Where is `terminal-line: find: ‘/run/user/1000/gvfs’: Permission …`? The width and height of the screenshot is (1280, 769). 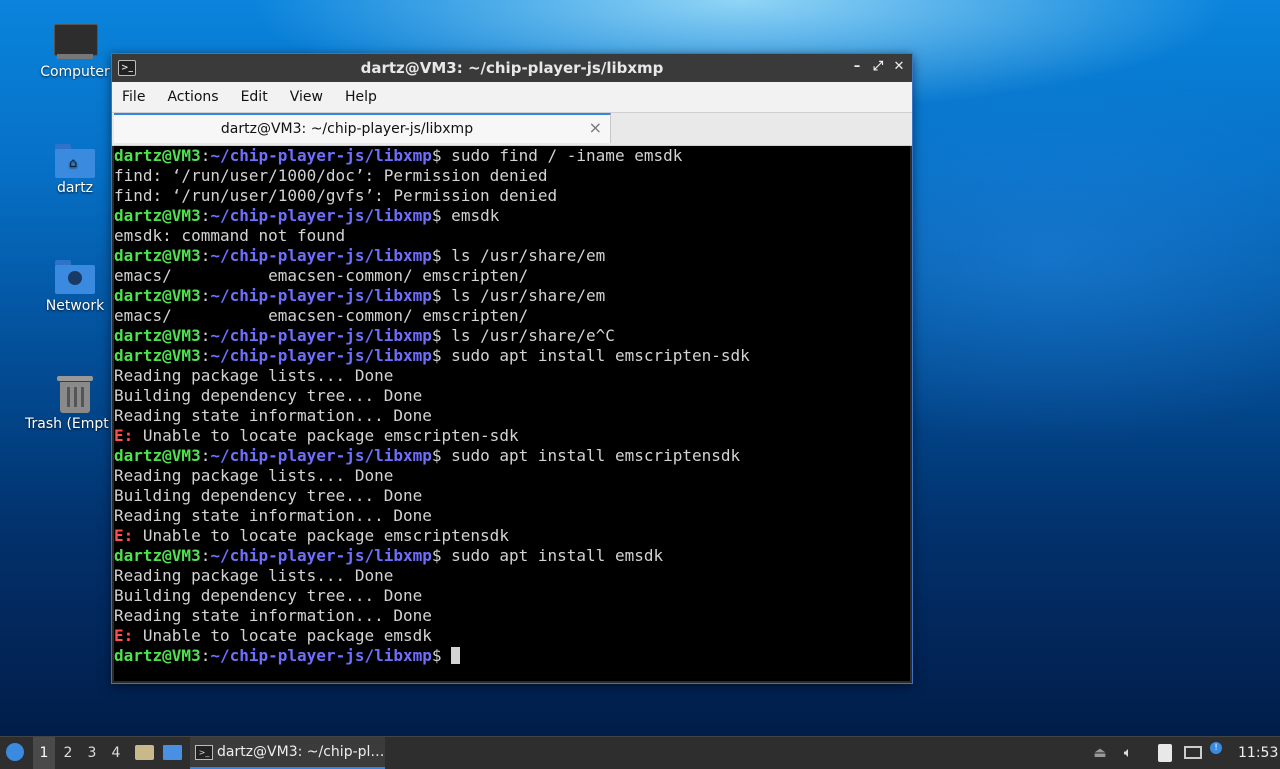
terminal-line: find: ‘/run/user/1000/gvfs’: Permission … is located at coordinates (336, 195).